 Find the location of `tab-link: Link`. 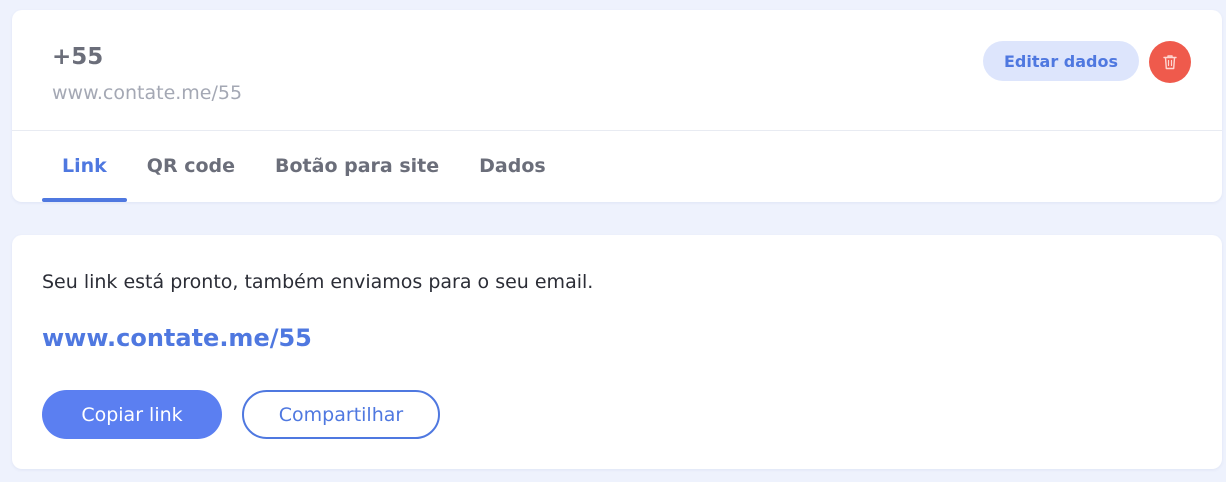

tab-link: Link is located at coordinates (84, 166).